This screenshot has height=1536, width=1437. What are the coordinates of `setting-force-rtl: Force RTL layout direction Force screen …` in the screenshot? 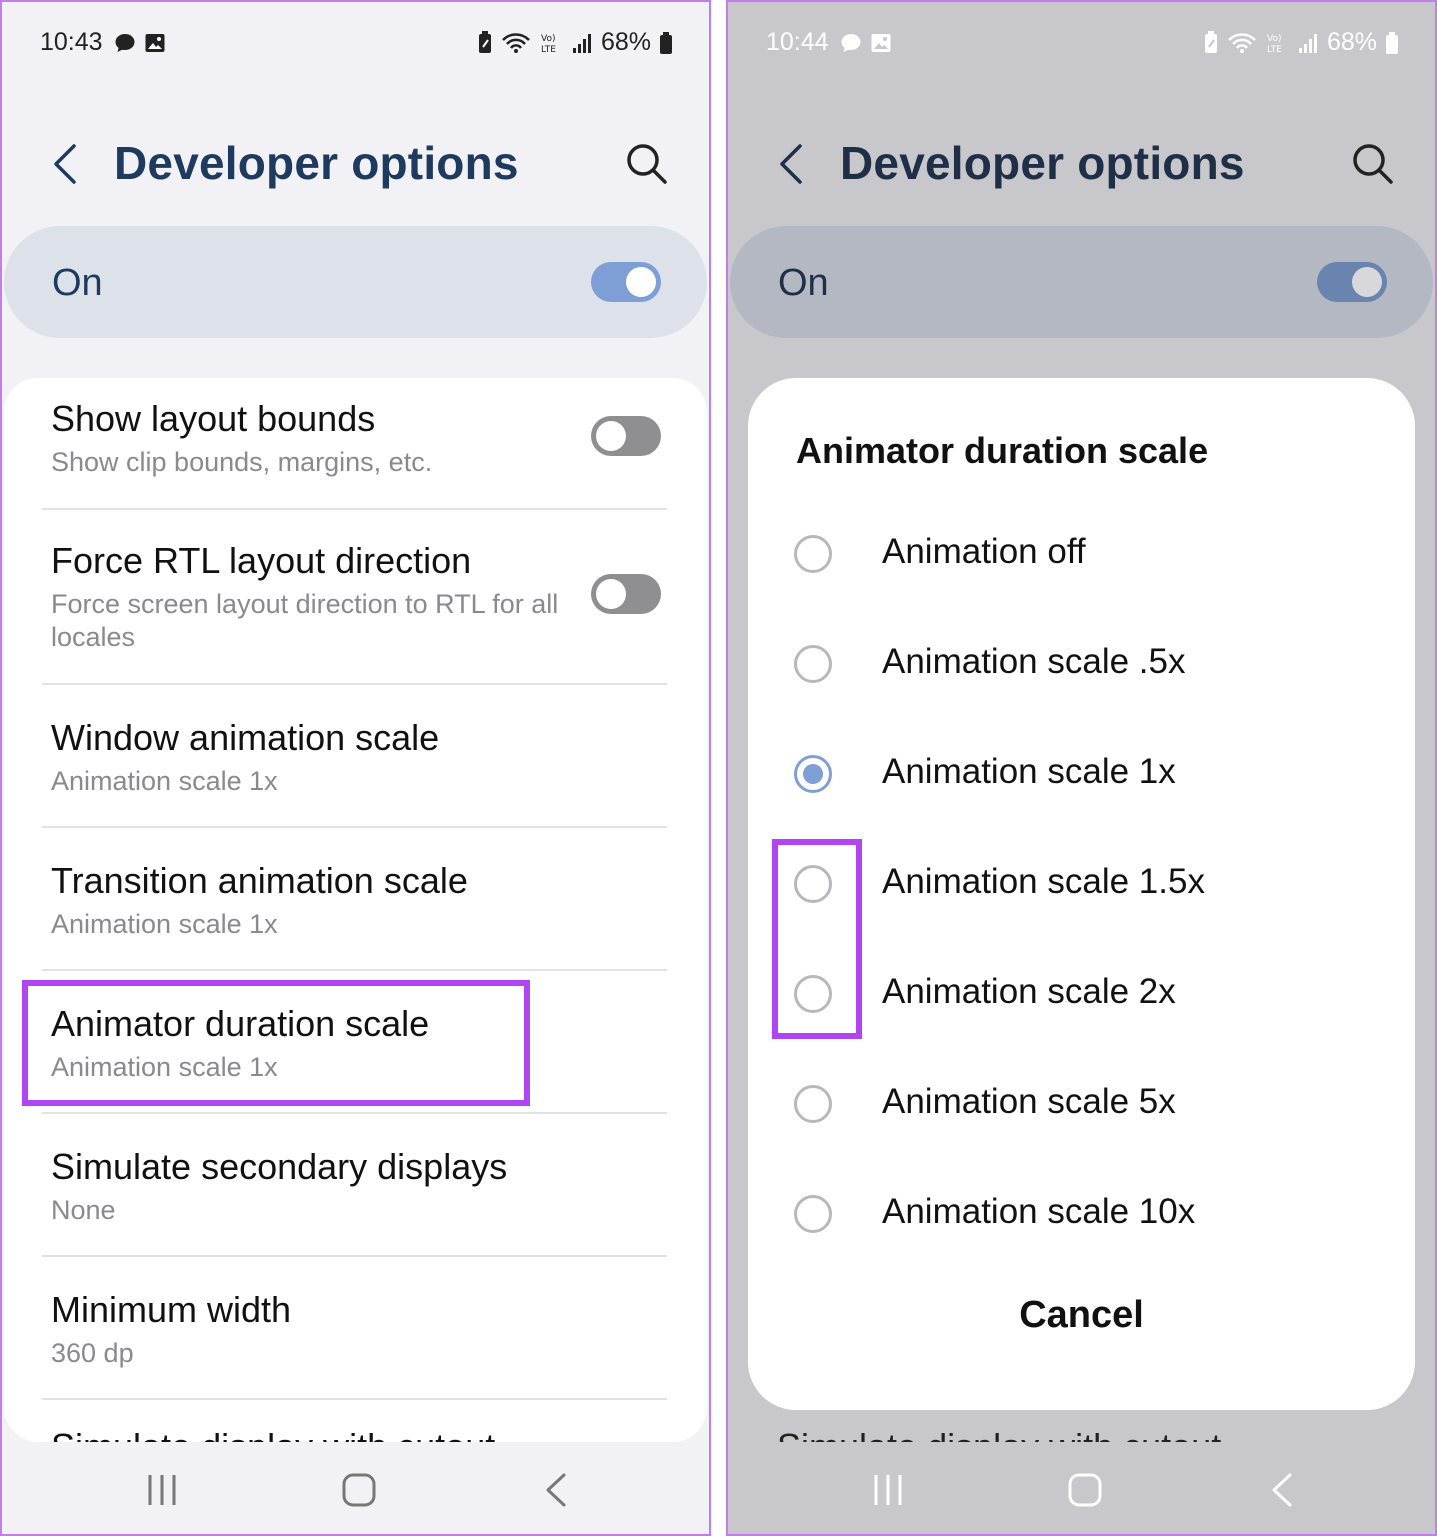 It's located at (354, 596).